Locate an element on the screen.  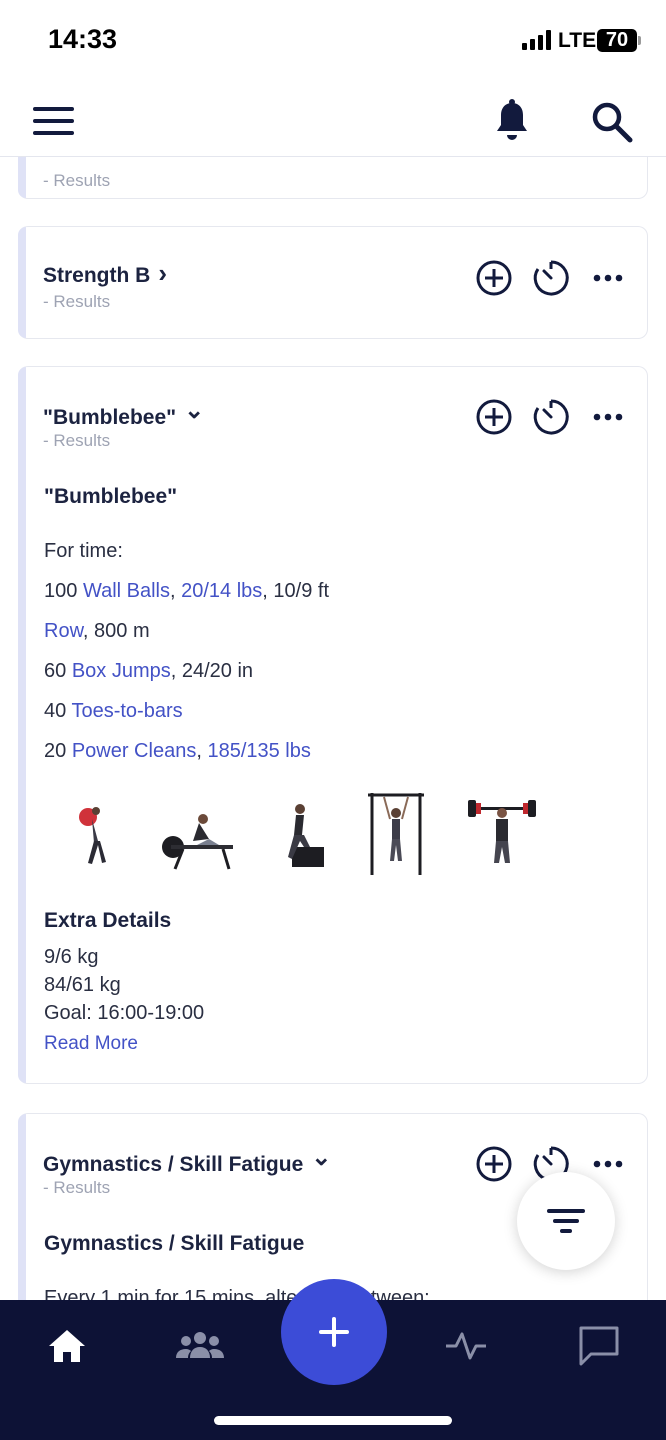
home-icon is located at coordinates (67, 1345).